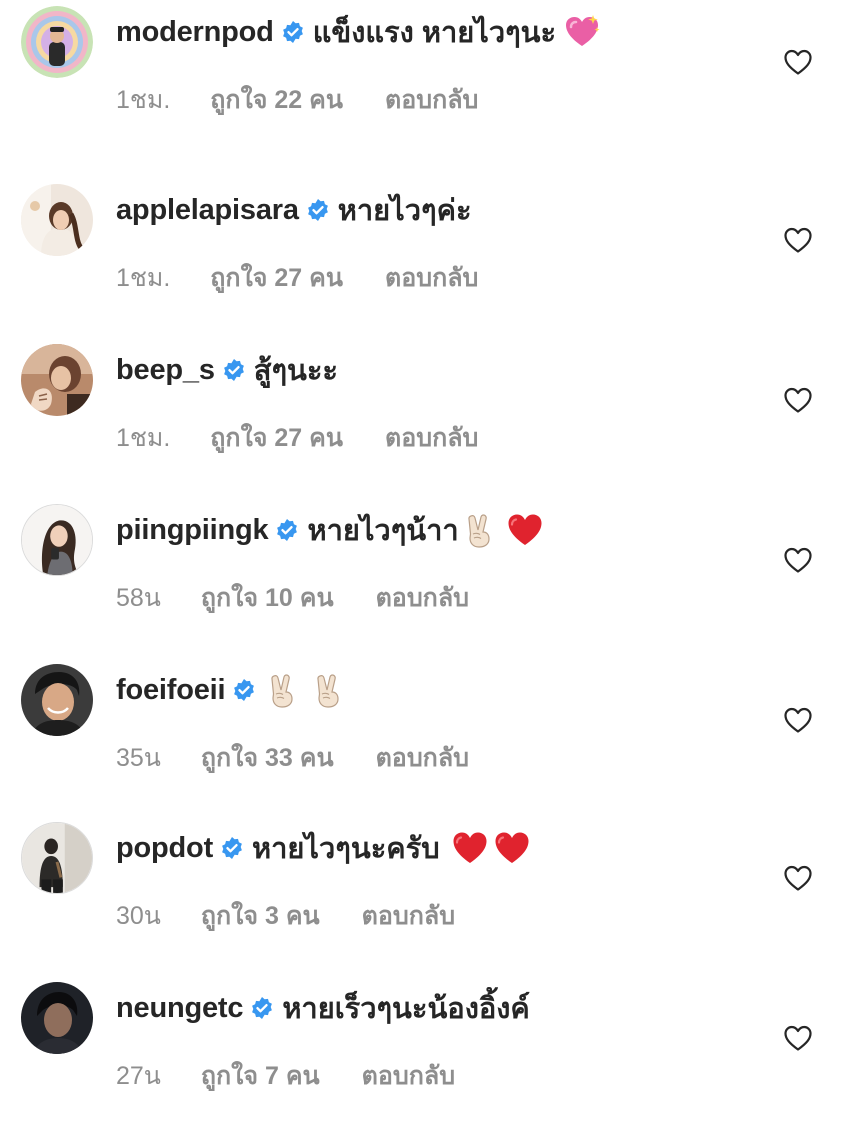 The width and height of the screenshot is (858, 1138). Describe the element at coordinates (434, 33) in the screenshot. I see `comment-text: แข็งแรง หายไวๆนะ` at that location.